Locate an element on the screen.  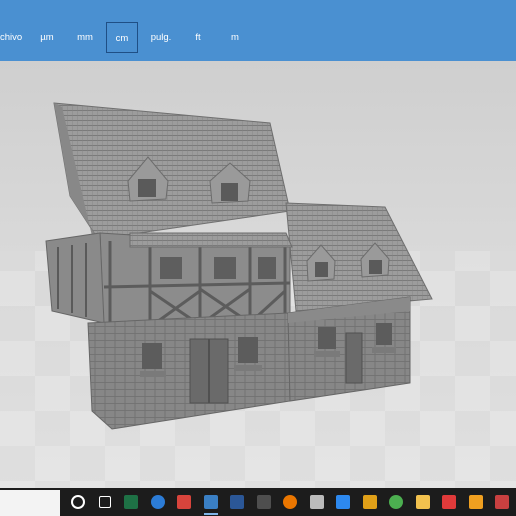
anydesk-icon is located at coordinates (449, 502).